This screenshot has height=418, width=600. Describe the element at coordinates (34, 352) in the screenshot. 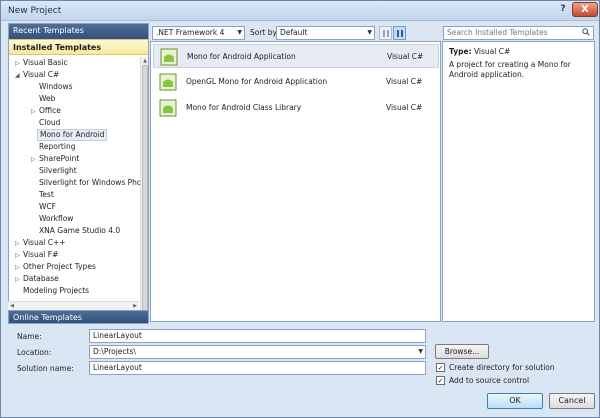

I see `location-label: Location:` at that location.